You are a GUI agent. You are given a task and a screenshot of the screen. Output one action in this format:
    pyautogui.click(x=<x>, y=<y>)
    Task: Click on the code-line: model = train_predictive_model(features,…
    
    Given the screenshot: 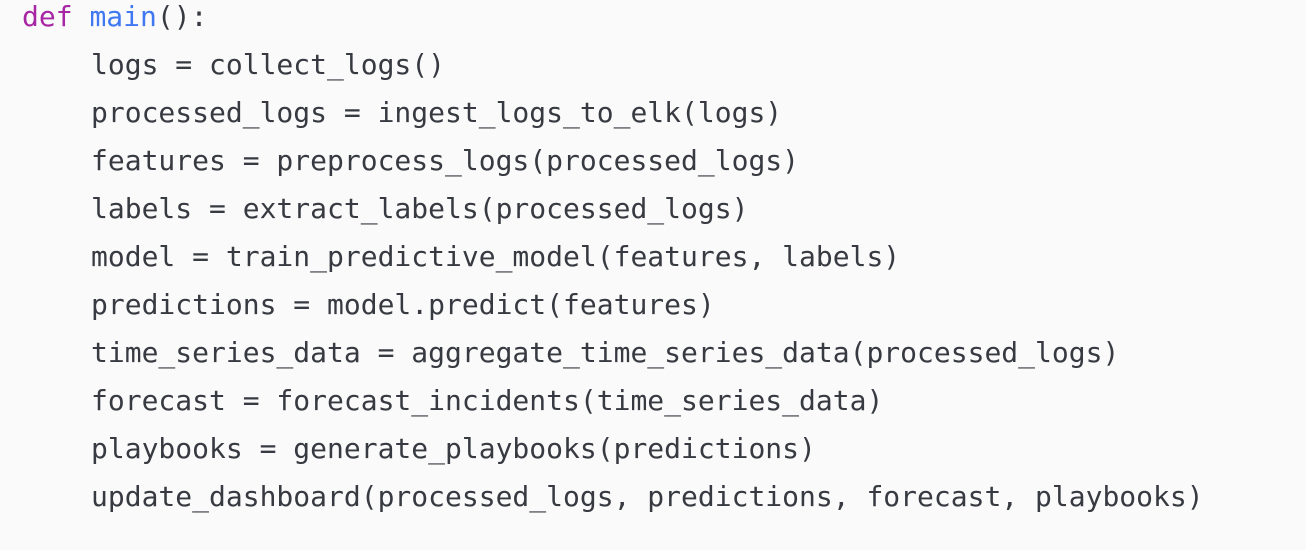 What is the action you would take?
    pyautogui.click(x=496, y=256)
    